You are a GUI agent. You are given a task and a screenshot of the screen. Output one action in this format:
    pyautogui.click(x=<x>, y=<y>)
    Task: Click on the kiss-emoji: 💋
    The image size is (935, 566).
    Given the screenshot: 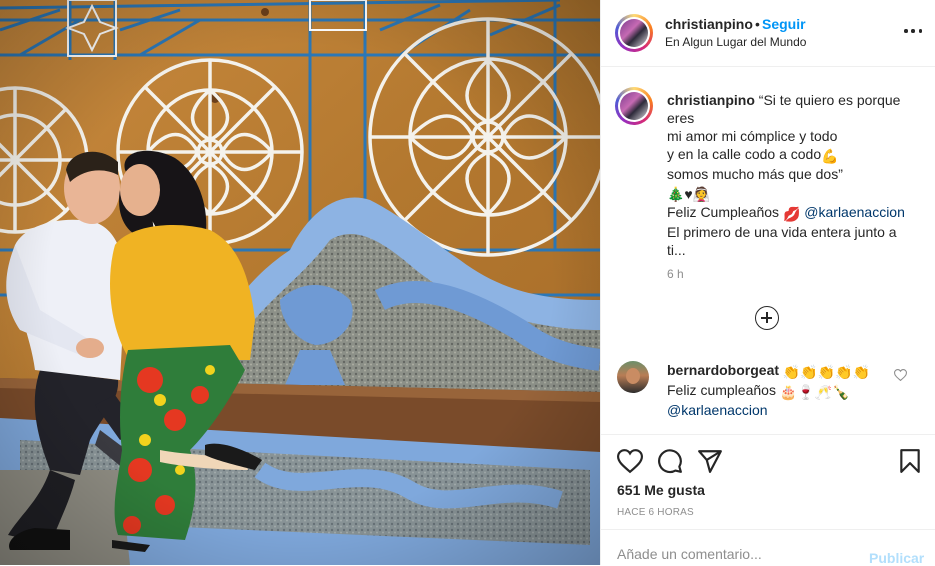 What is the action you would take?
    pyautogui.click(x=791, y=214)
    